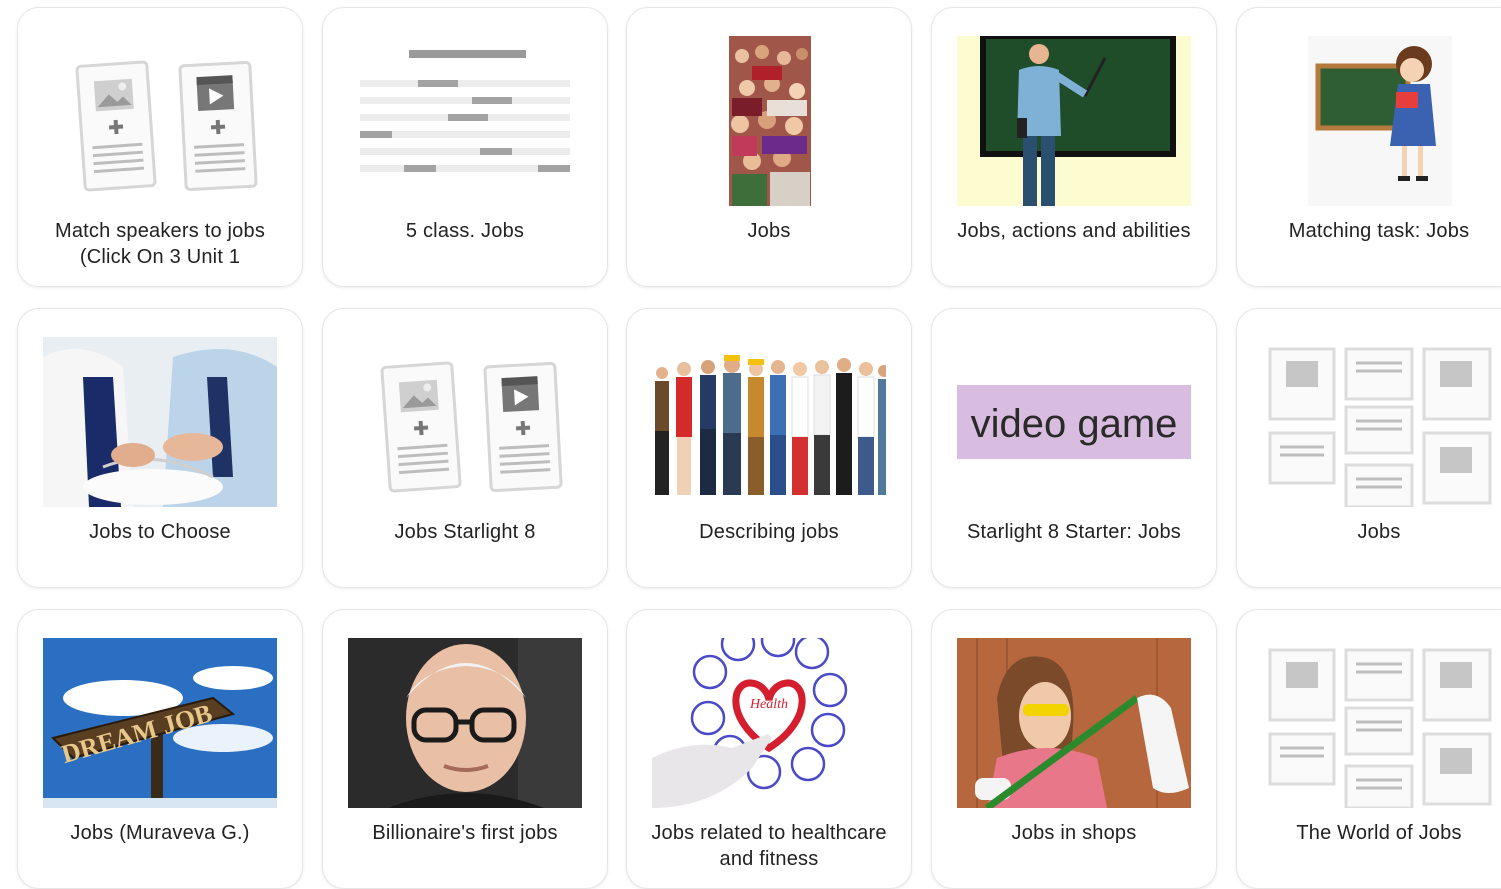 The image size is (1501, 889). Describe the element at coordinates (1074, 121) in the screenshot. I see `teacher-blackboard-illustration` at that location.